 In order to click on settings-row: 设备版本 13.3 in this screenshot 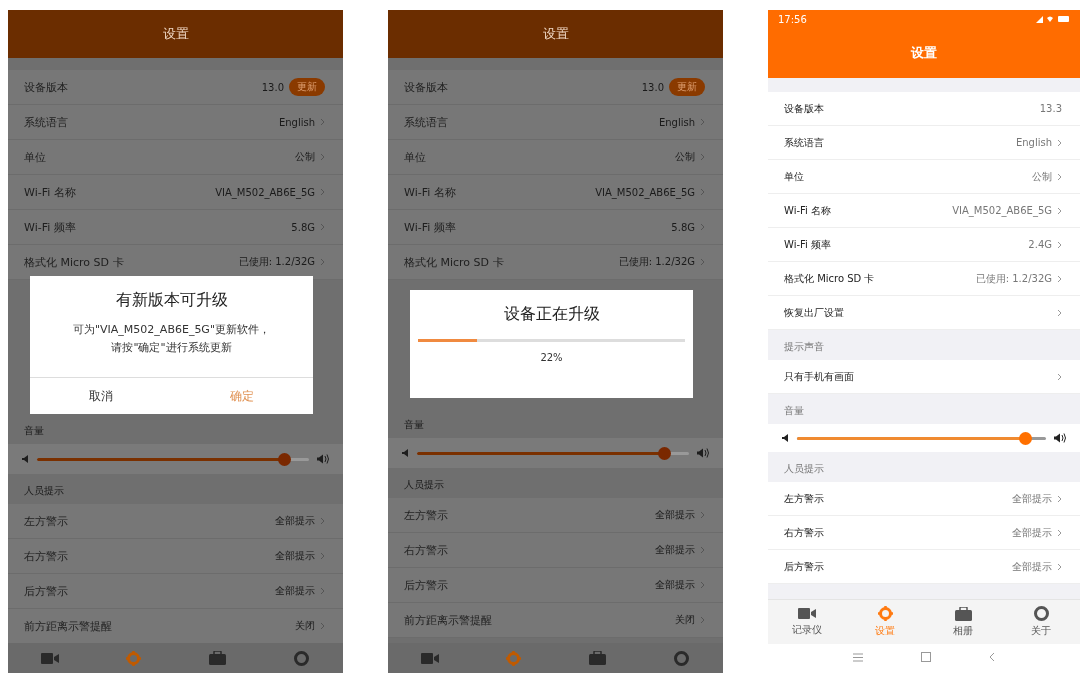, I will do `click(924, 109)`.